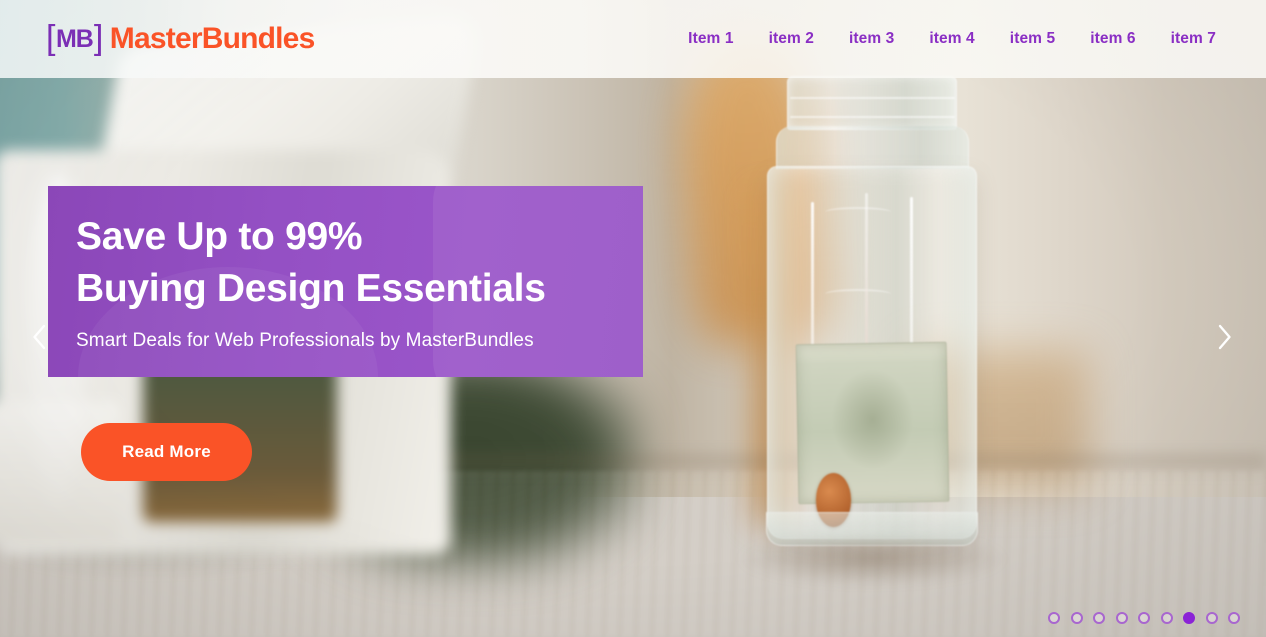 Image resolution: width=1266 pixels, height=637 pixels. I want to click on nav-item-4: item 4, so click(951, 39).